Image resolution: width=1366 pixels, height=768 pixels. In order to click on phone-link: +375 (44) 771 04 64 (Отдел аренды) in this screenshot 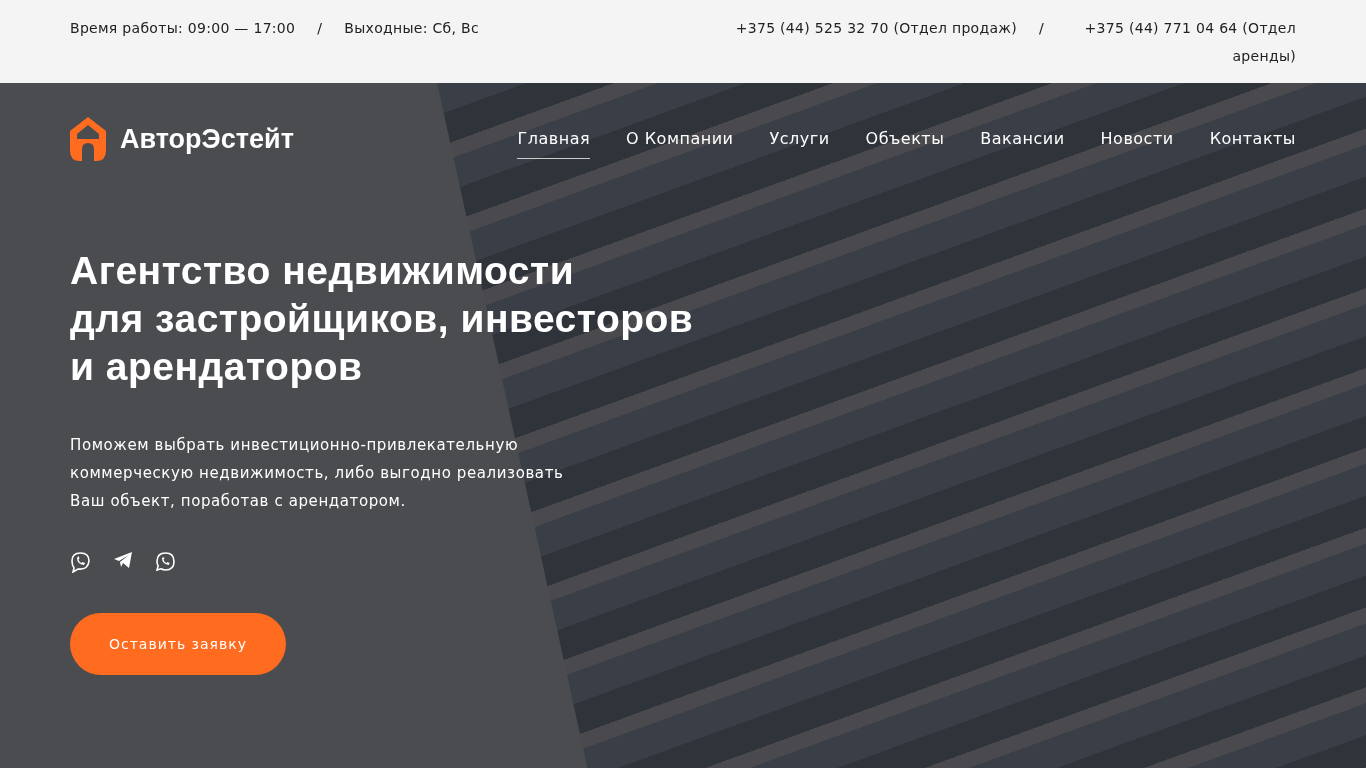, I will do `click(1181, 42)`.